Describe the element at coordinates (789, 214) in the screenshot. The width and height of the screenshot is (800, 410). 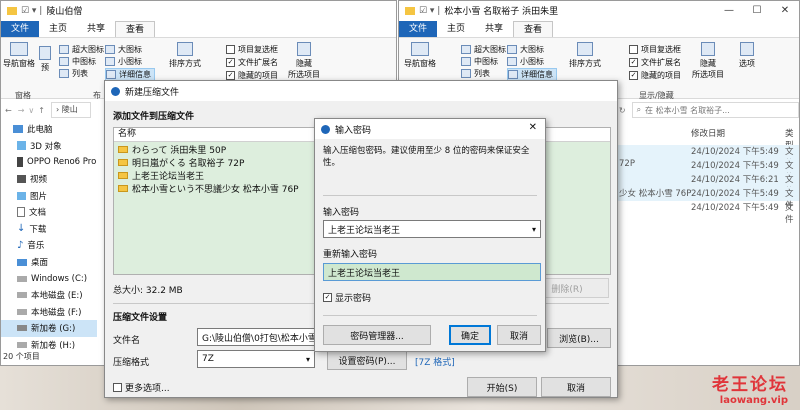
I see `item-type: 文件` at that location.